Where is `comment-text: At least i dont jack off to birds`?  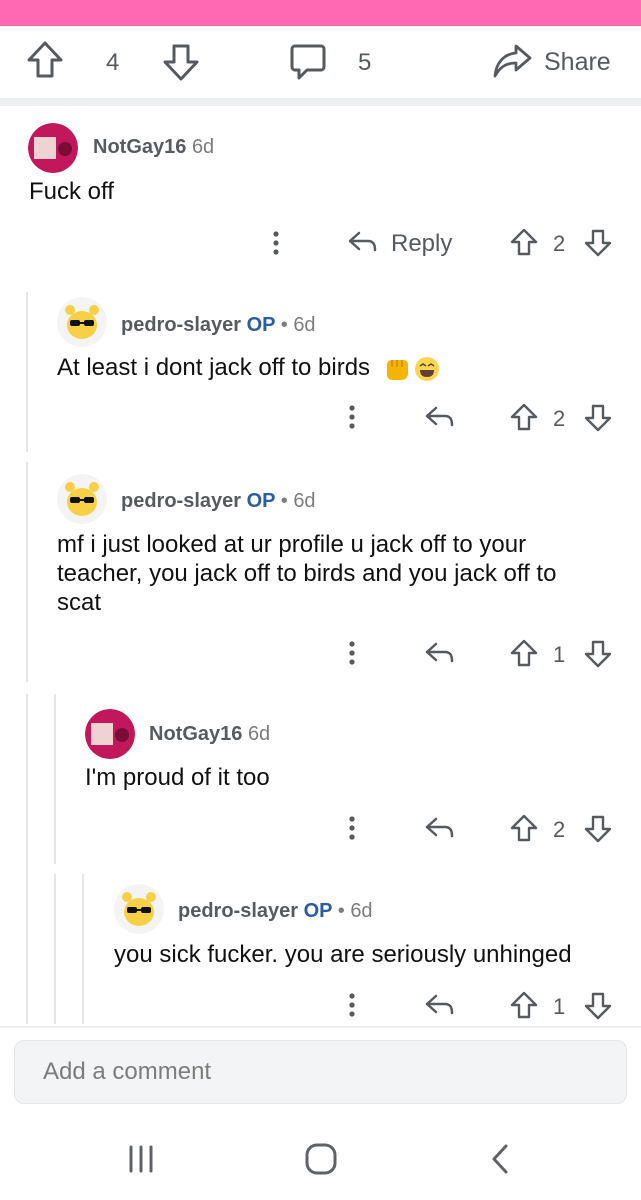
comment-text: At least i dont jack off to birds is located at coordinates (214, 367).